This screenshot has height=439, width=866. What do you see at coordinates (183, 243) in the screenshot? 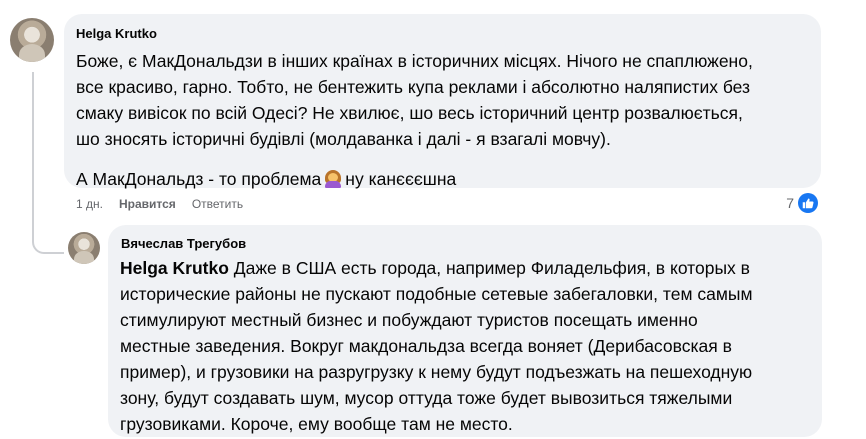
I see `reply-author: Вячеслав Трегубов` at bounding box center [183, 243].